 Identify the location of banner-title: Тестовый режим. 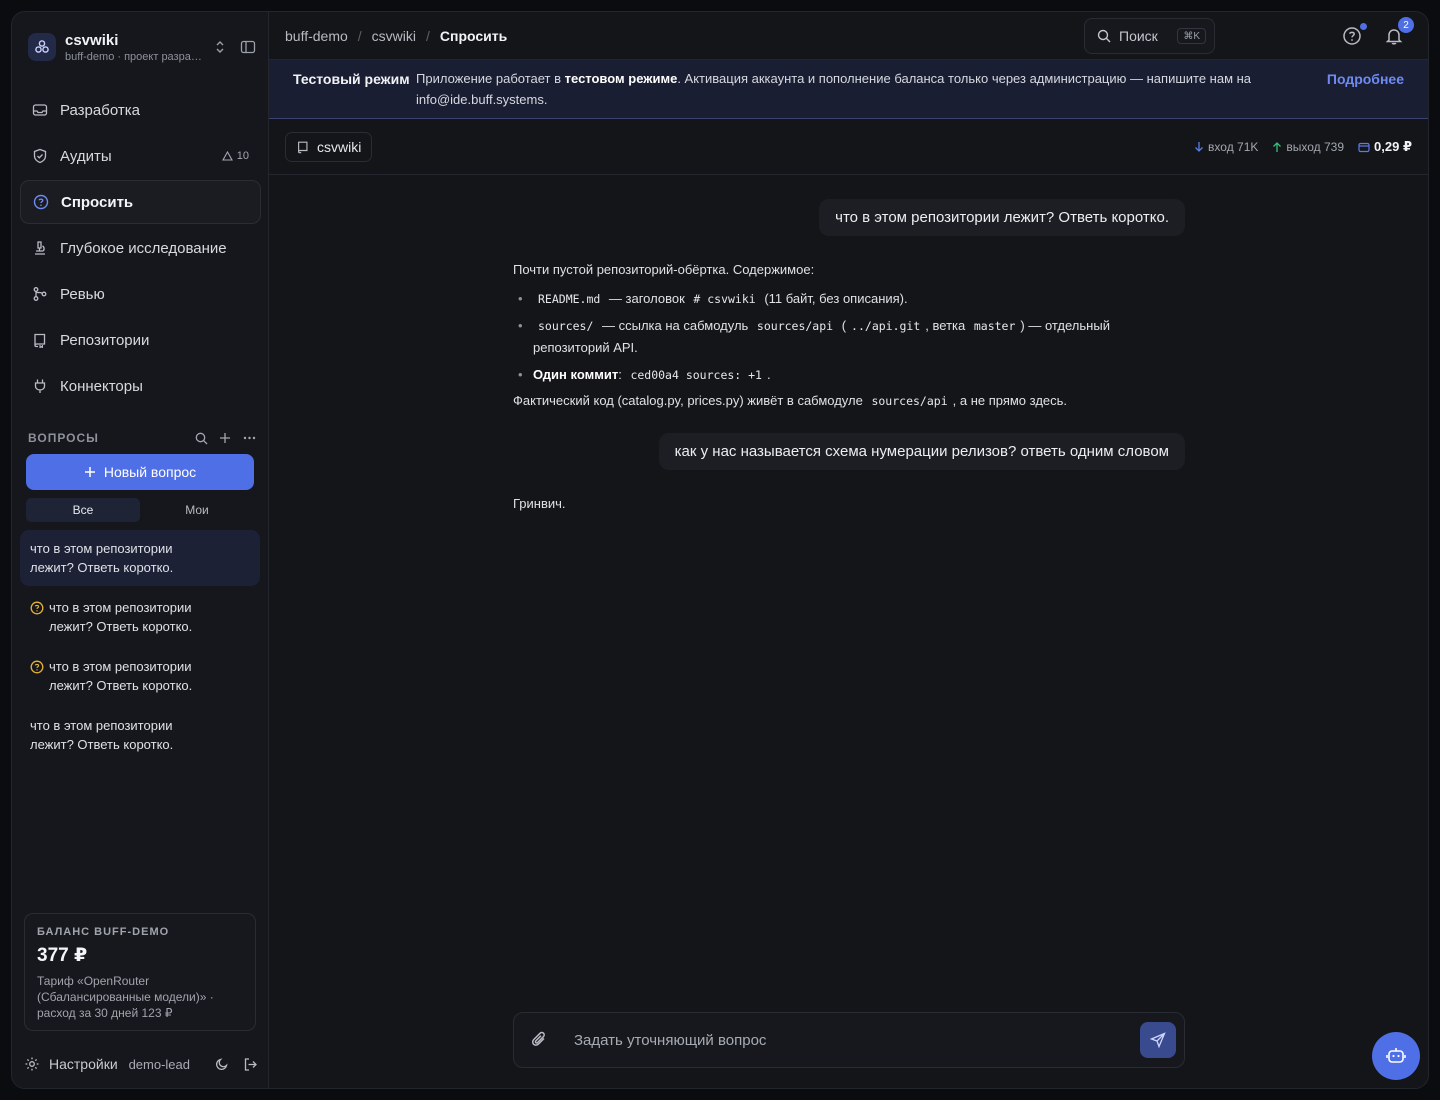
(351, 79).